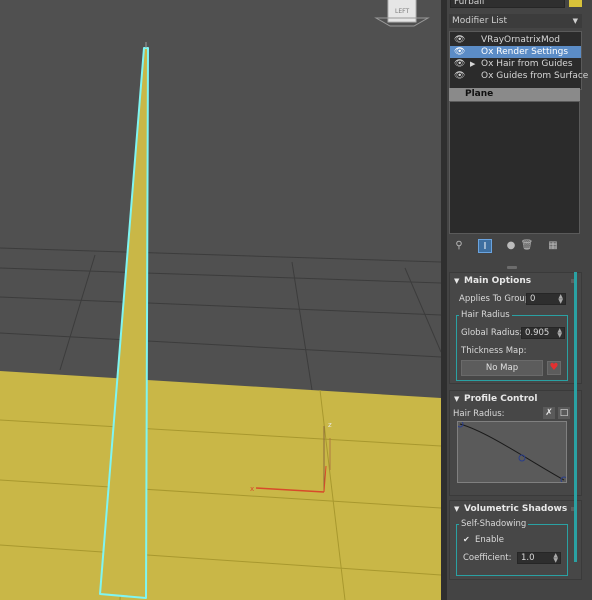 Image resolution: width=592 pixels, height=600 pixels. What do you see at coordinates (527, 64) in the screenshot?
I see `stack-item-label: Ox Hair from Guides` at bounding box center [527, 64].